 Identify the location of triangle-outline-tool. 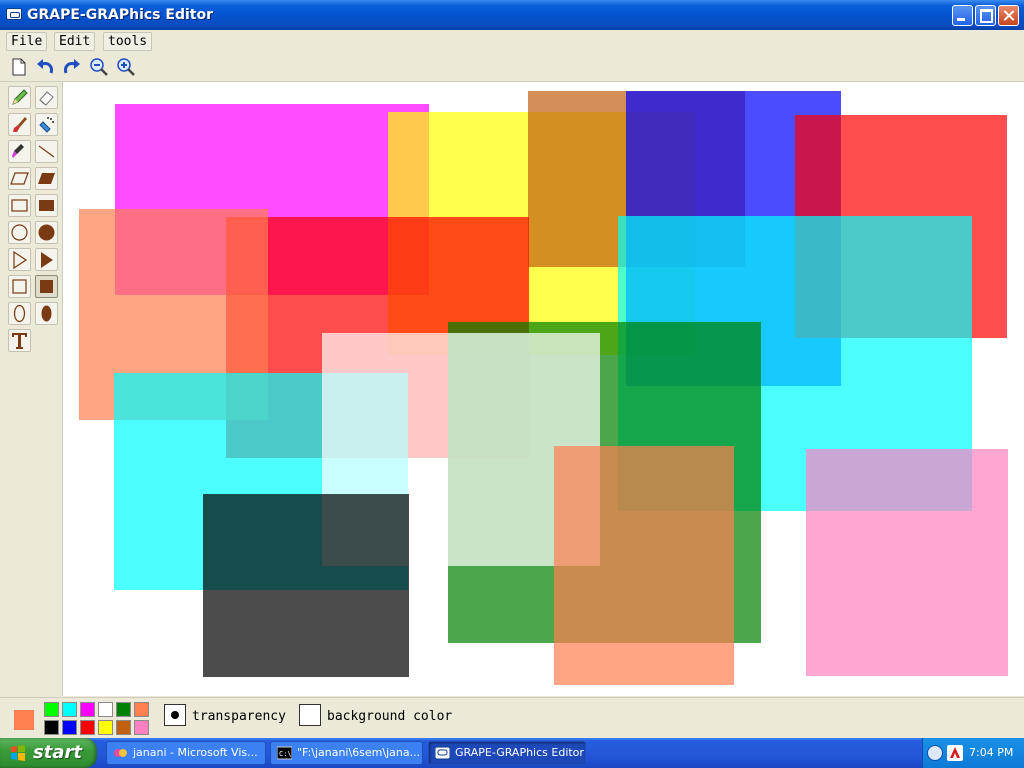
(19, 259).